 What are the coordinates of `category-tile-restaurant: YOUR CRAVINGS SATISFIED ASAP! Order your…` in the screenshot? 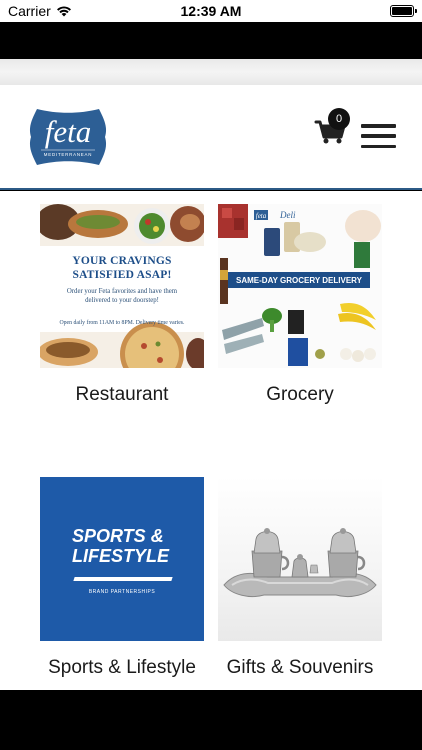 It's located at (122, 304).